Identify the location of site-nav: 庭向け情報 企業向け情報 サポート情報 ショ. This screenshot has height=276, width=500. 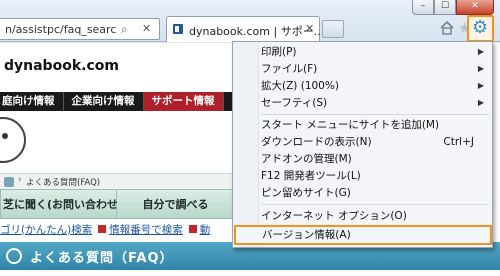
(131, 101).